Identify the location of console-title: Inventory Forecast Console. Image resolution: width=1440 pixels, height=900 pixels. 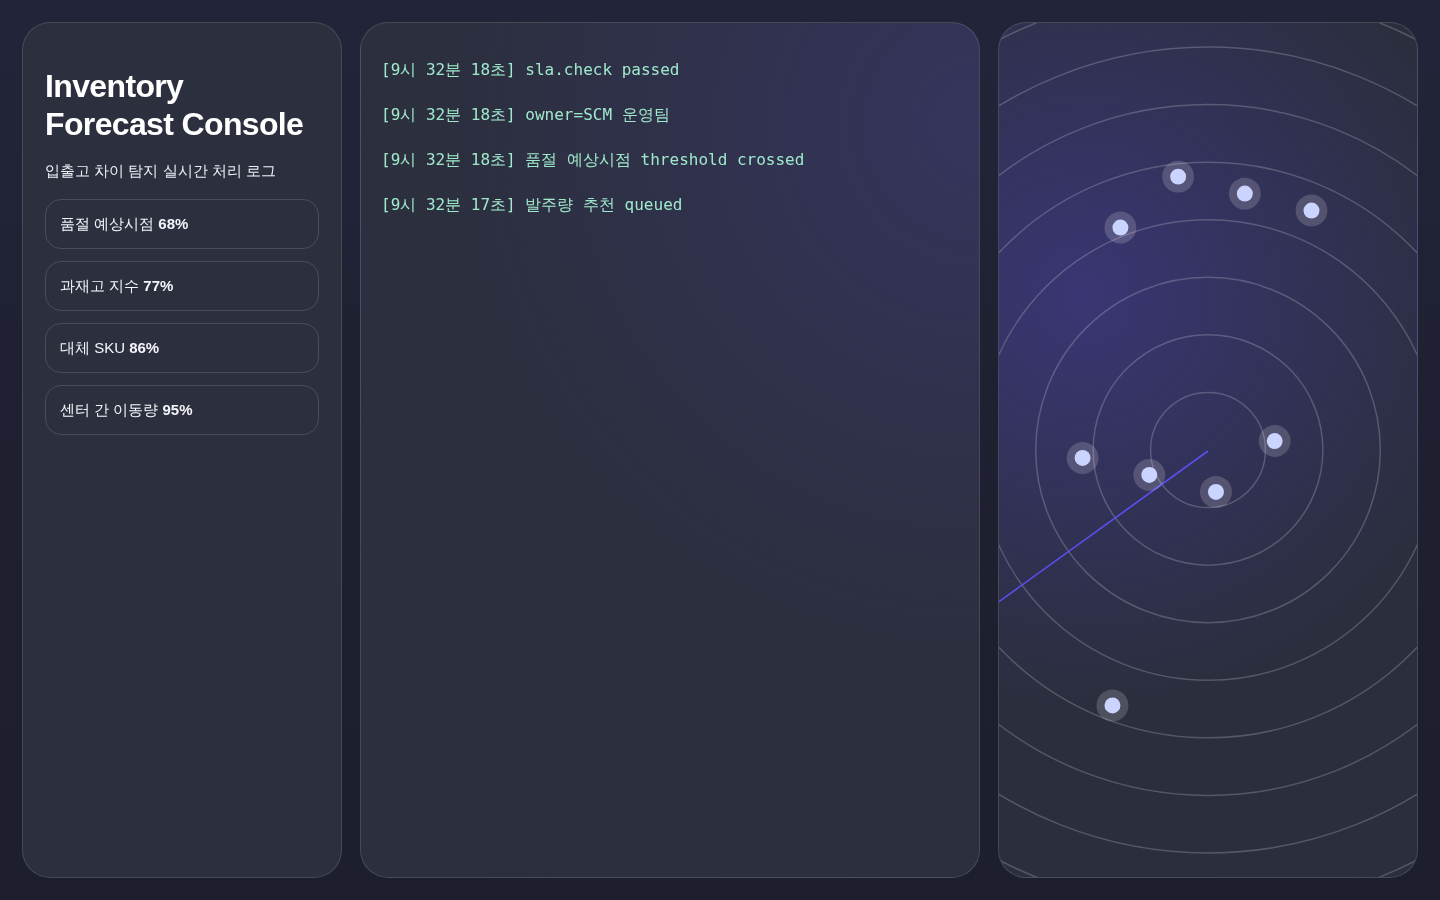
(175, 105).